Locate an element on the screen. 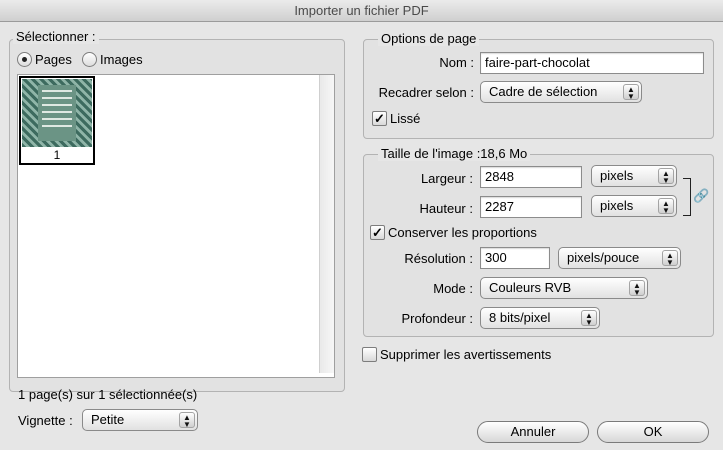  profondeur-label: Profondeur : is located at coordinates (437, 318).